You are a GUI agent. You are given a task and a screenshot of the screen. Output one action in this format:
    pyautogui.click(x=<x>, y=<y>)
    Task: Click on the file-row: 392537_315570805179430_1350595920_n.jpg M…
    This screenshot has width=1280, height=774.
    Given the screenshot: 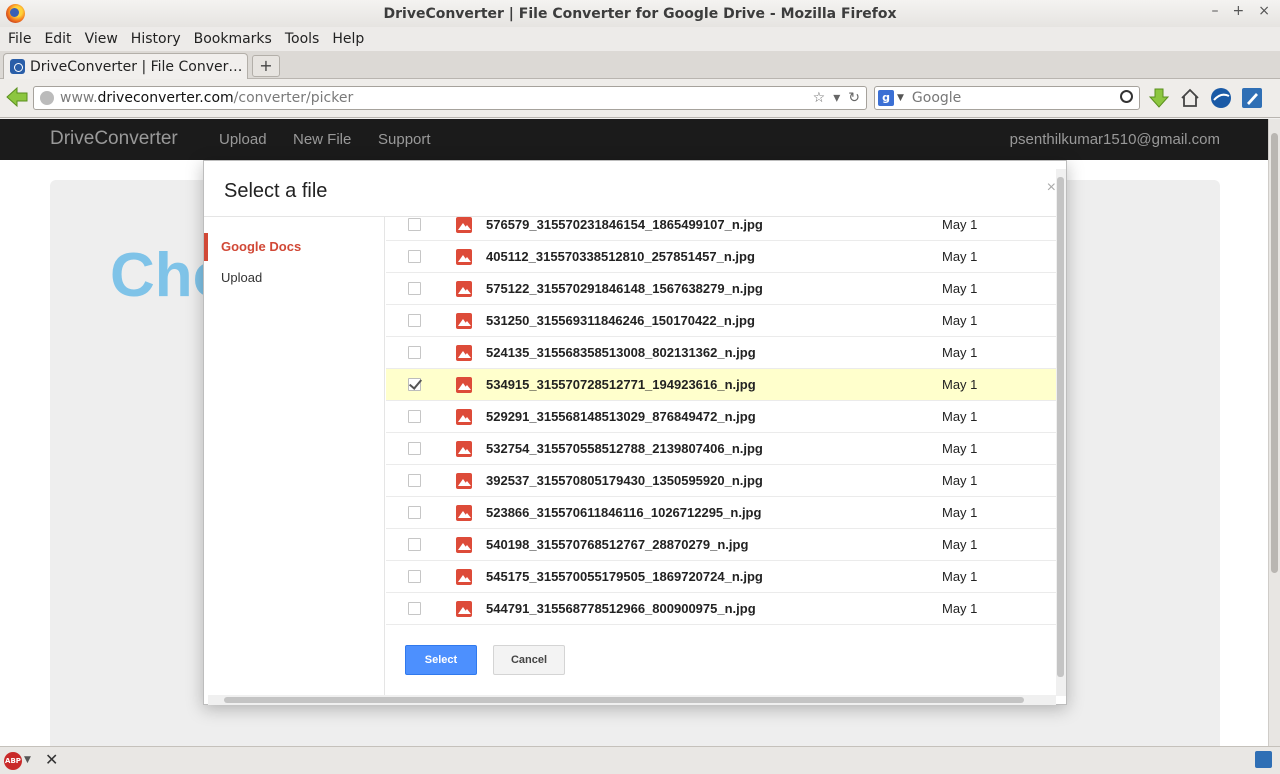 What is the action you would take?
    pyautogui.click(x=721, y=481)
    